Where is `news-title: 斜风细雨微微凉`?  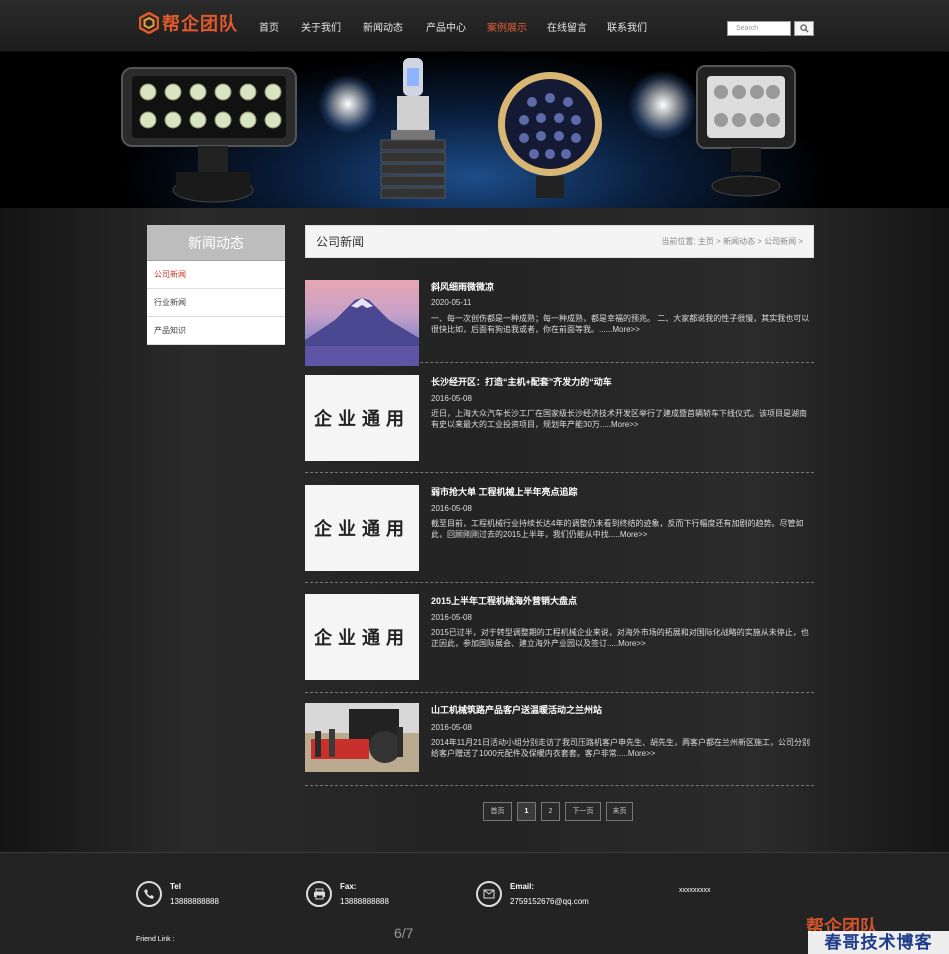 news-title: 斜风细雨微微凉 is located at coordinates (462, 286).